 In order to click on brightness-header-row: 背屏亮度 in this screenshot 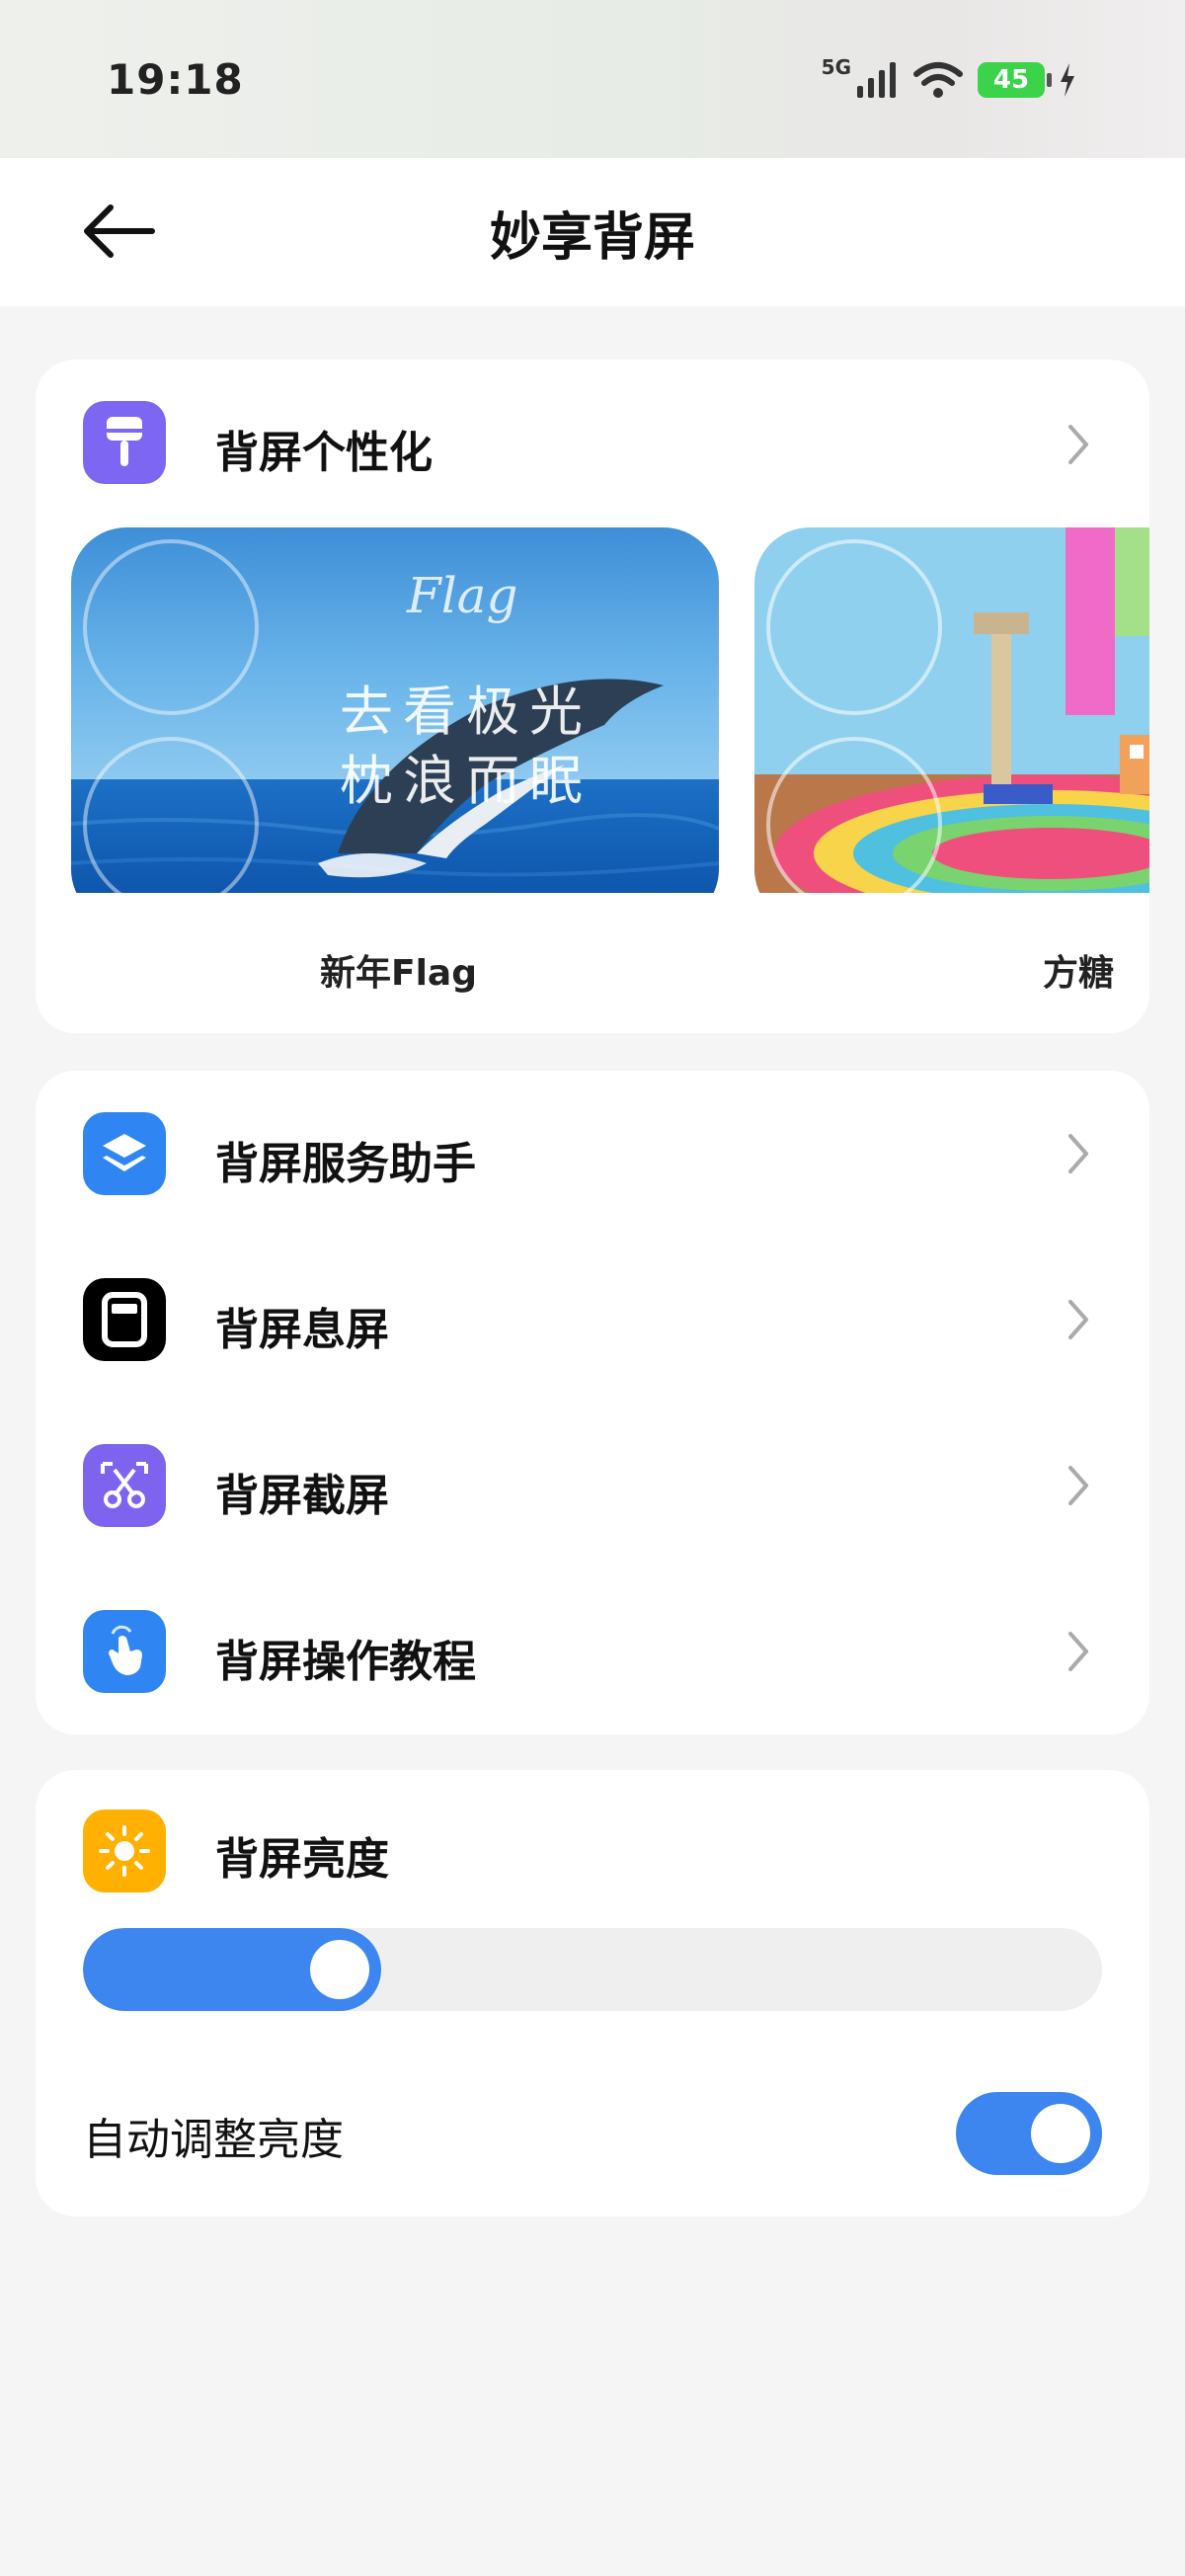, I will do `click(592, 1849)`.